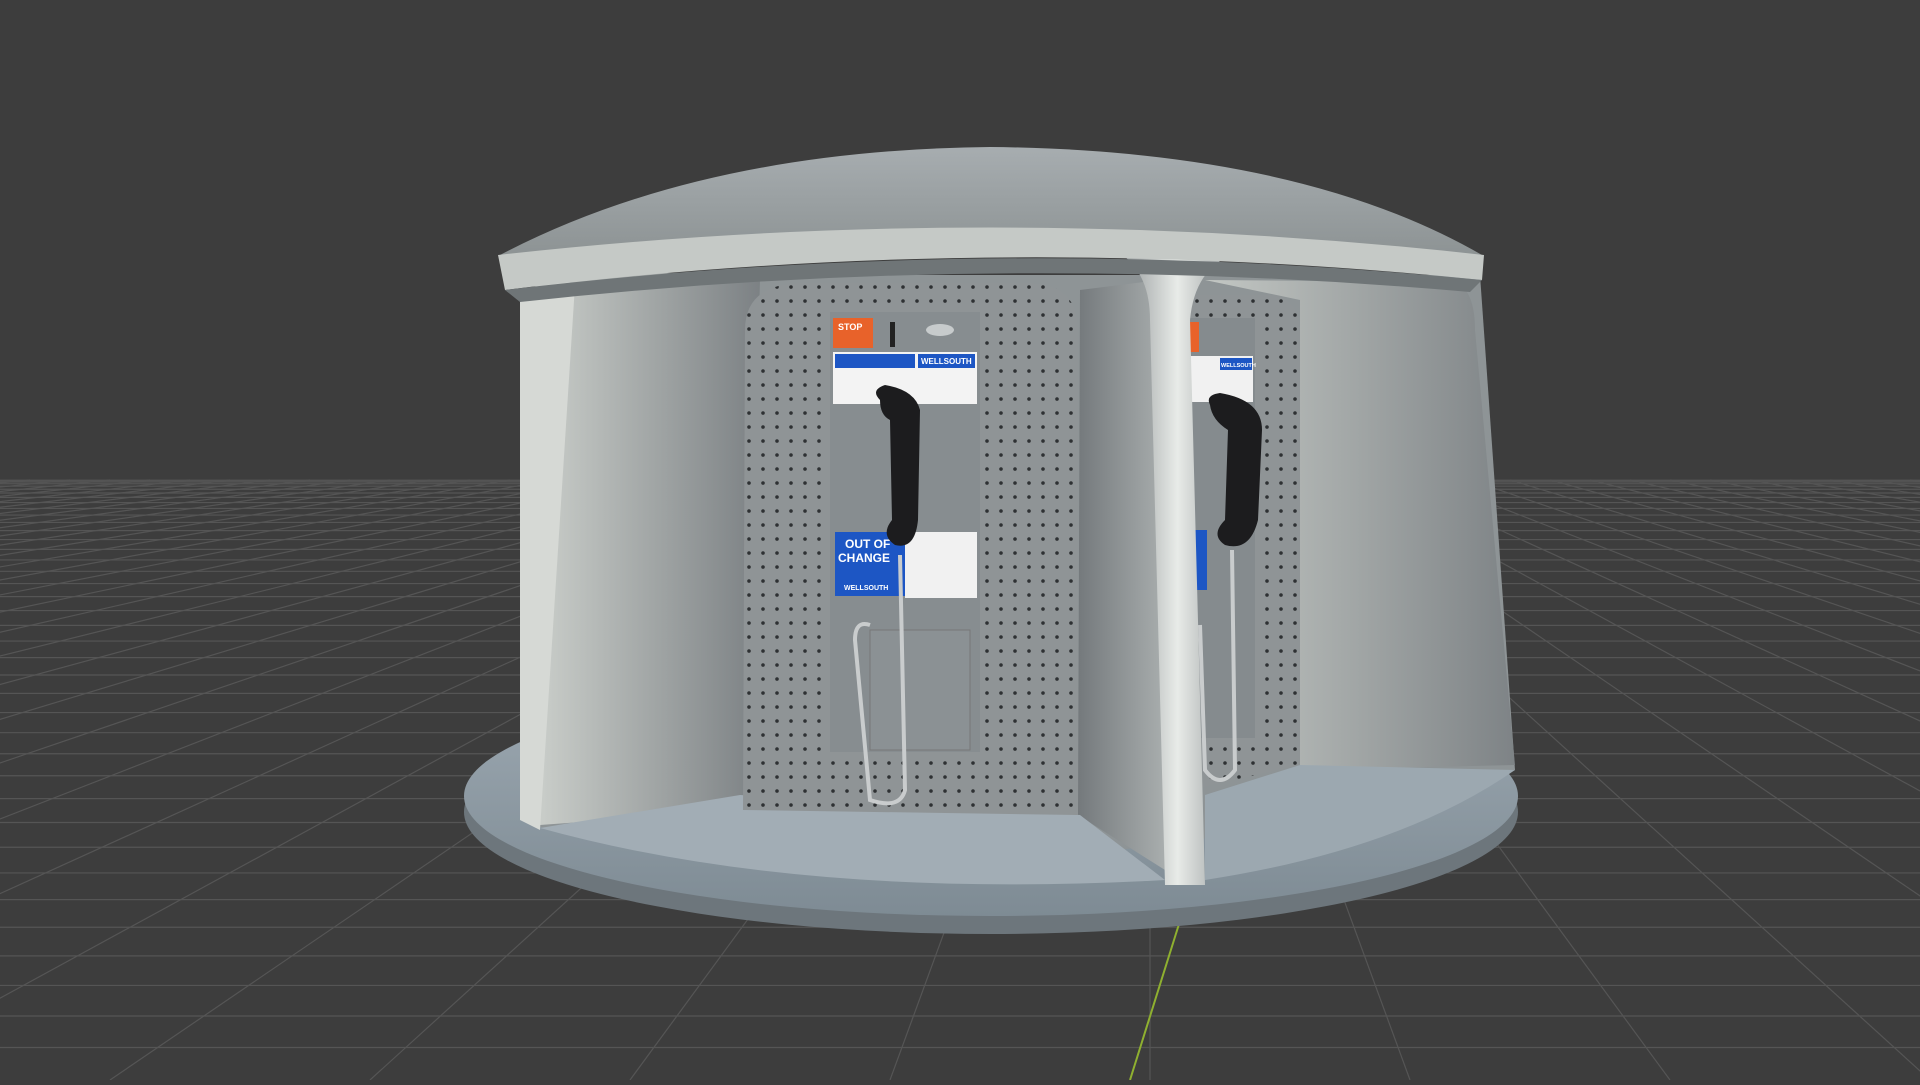 The width and height of the screenshot is (1920, 1085). Describe the element at coordinates (864, 558) in the screenshot. I see `out-of-change-line2: CHANGE` at that location.